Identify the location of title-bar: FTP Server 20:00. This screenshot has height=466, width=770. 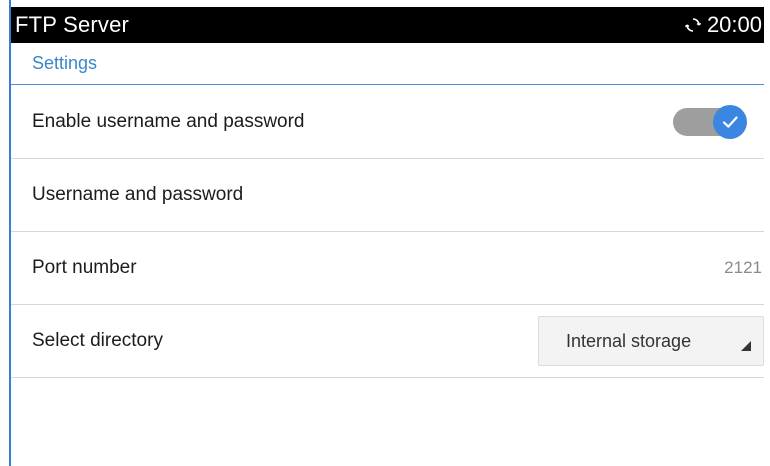
(387, 25).